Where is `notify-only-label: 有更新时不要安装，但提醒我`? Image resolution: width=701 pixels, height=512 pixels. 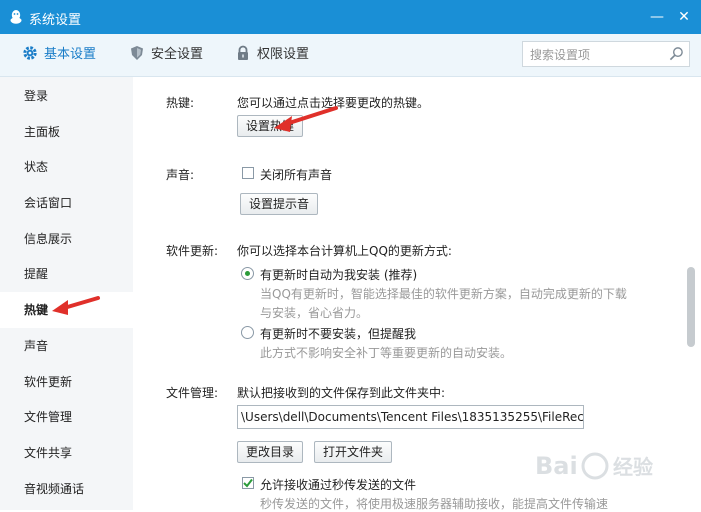 notify-only-label: 有更新时不要安装，但提醒我 is located at coordinates (338, 334).